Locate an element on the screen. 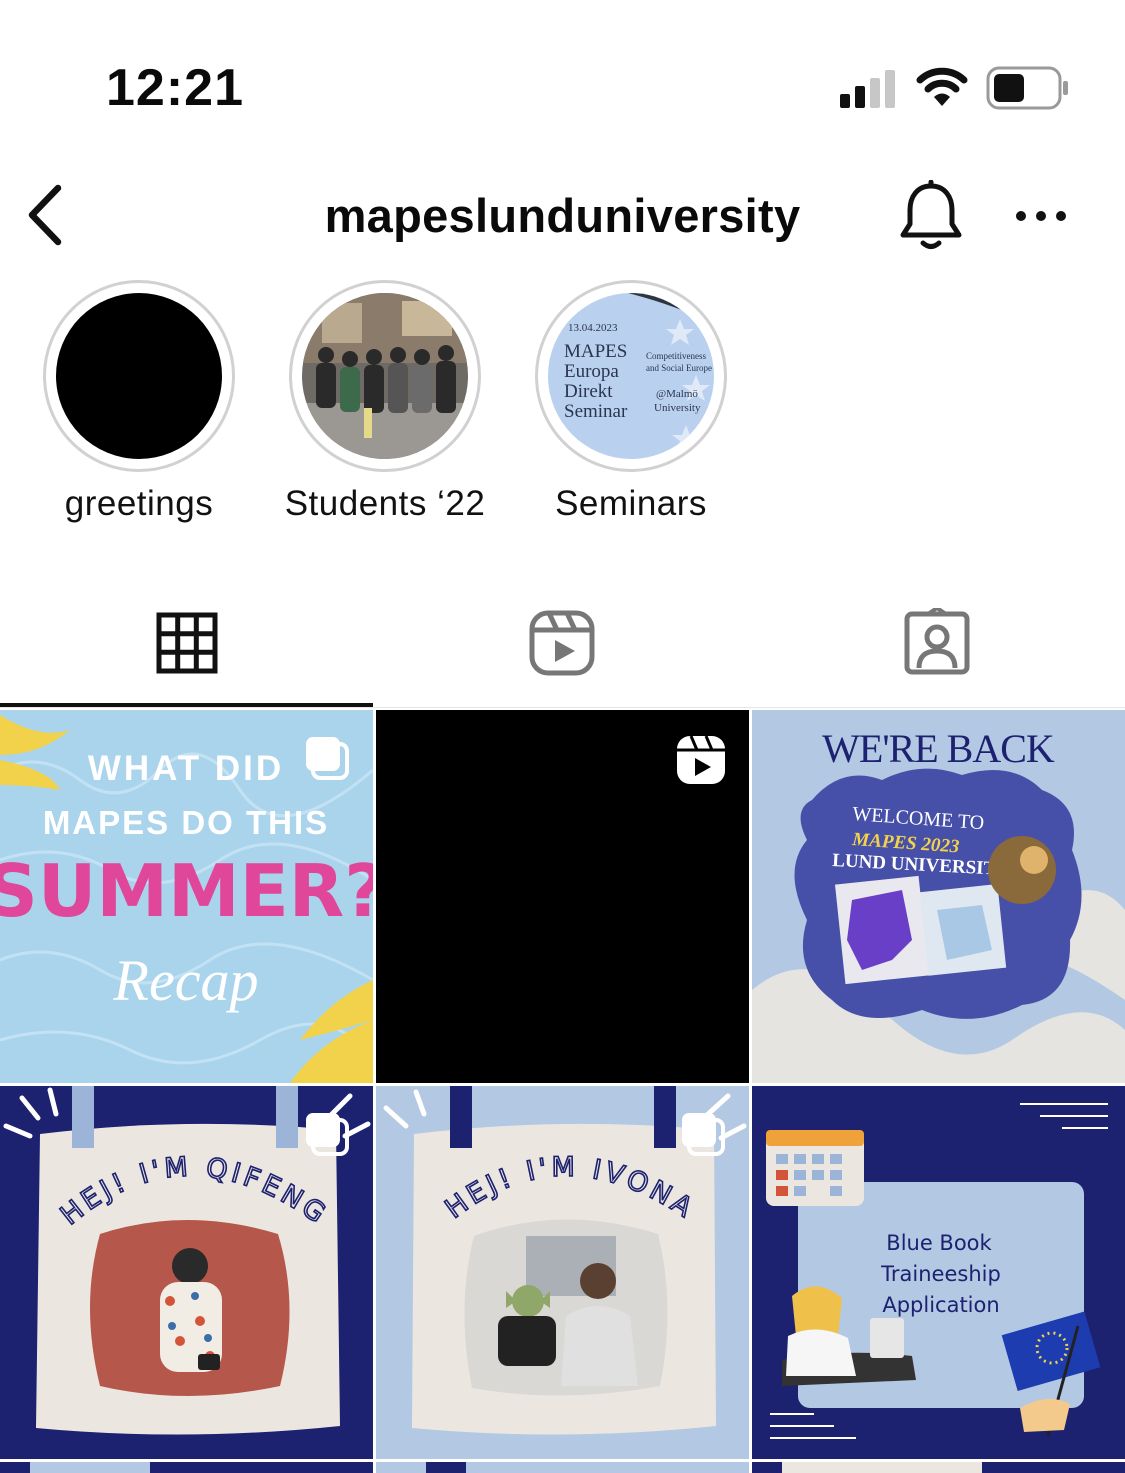  profile-tabs is located at coordinates (562, 649).